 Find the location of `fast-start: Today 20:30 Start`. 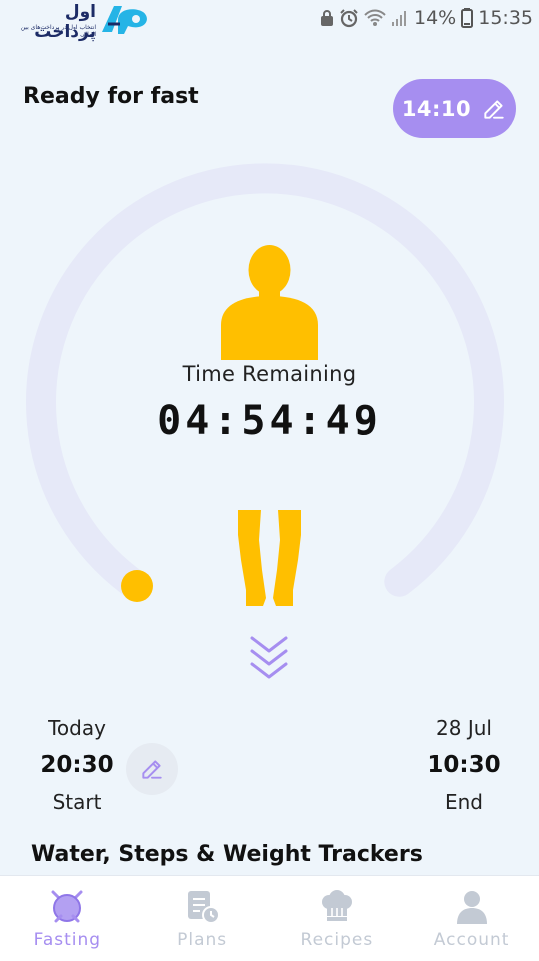

fast-start: Today 20:30 Start is located at coordinates (77, 765).